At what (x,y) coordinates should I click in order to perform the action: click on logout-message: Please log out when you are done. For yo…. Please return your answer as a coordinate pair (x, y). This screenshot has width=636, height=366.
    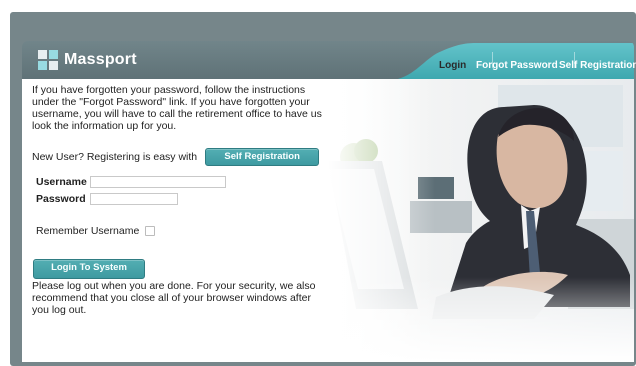
    Looking at the image, I should click on (174, 298).